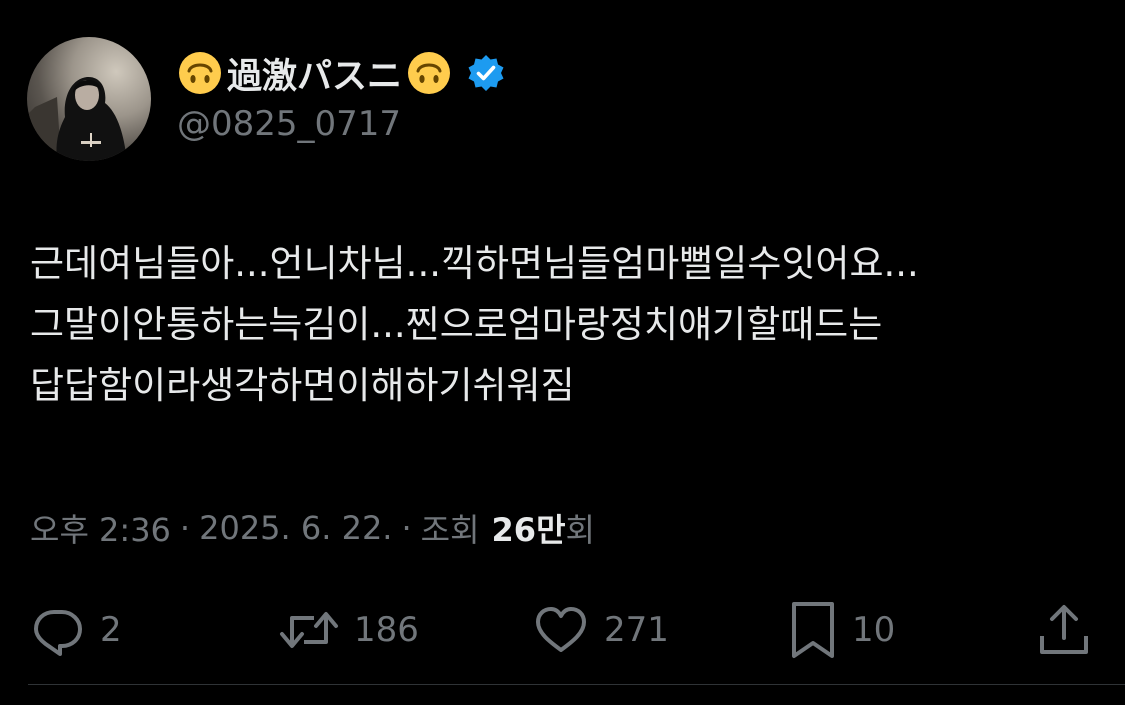 Image resolution: width=1125 pixels, height=705 pixels. I want to click on reply-icon, so click(58, 630).